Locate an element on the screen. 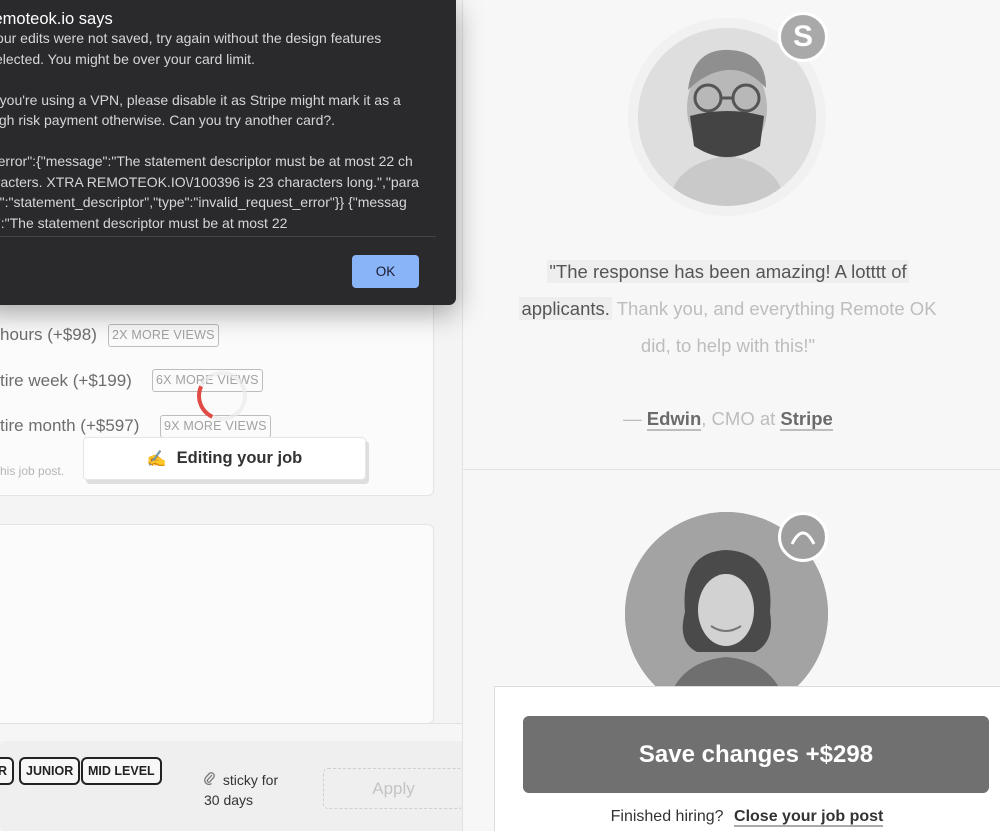 This screenshot has width=1000, height=831. upsell-hint: his job post. is located at coordinates (32, 471).